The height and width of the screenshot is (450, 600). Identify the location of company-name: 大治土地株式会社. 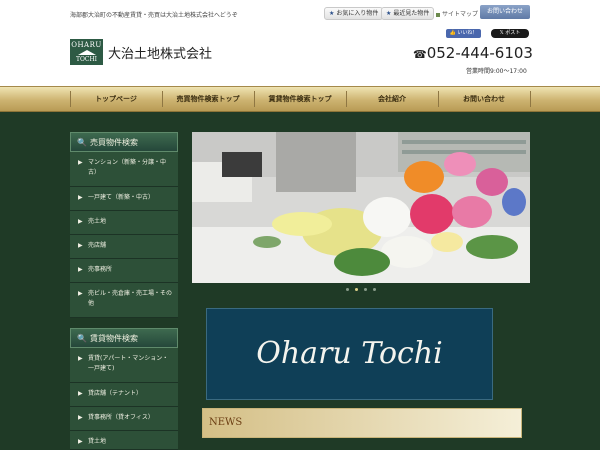
(160, 52).